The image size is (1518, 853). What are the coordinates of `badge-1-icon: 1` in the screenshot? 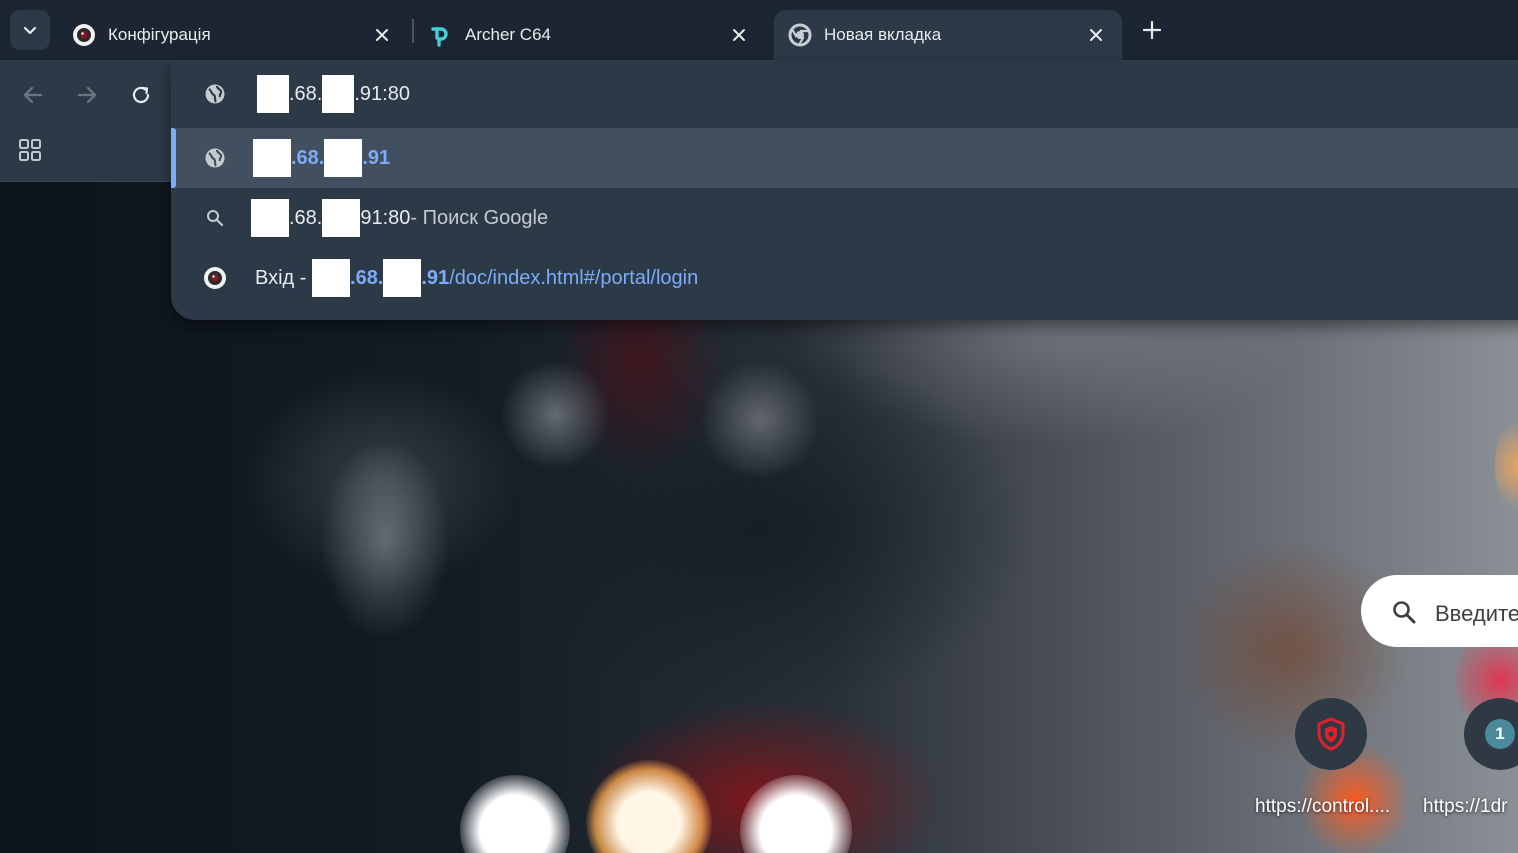 It's located at (1500, 734).